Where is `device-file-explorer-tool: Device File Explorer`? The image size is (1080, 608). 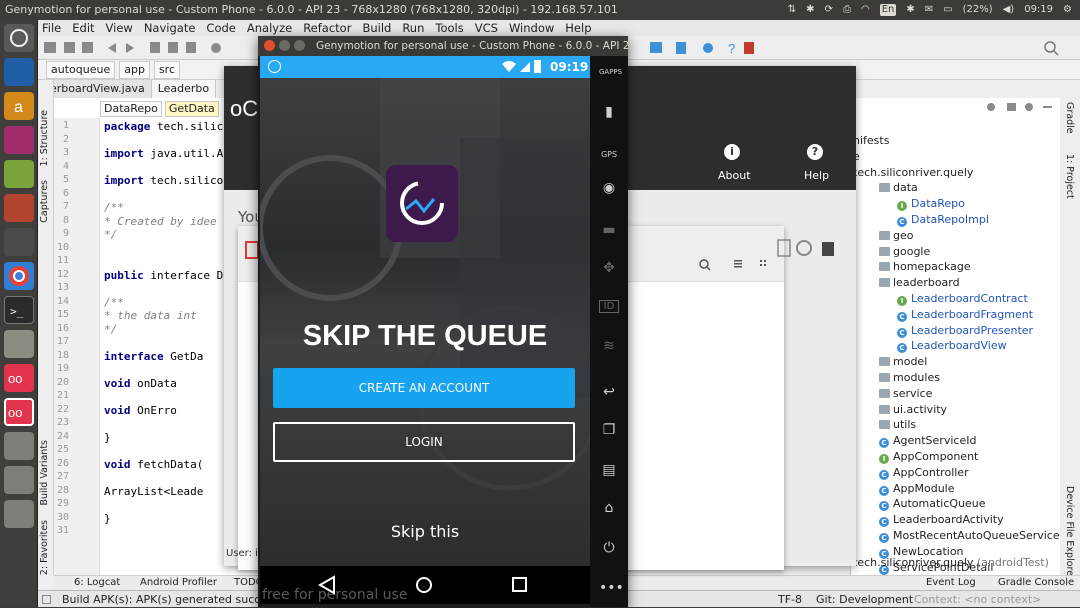
device-file-explorer-tool: Device File Explorer is located at coordinates (1069, 533).